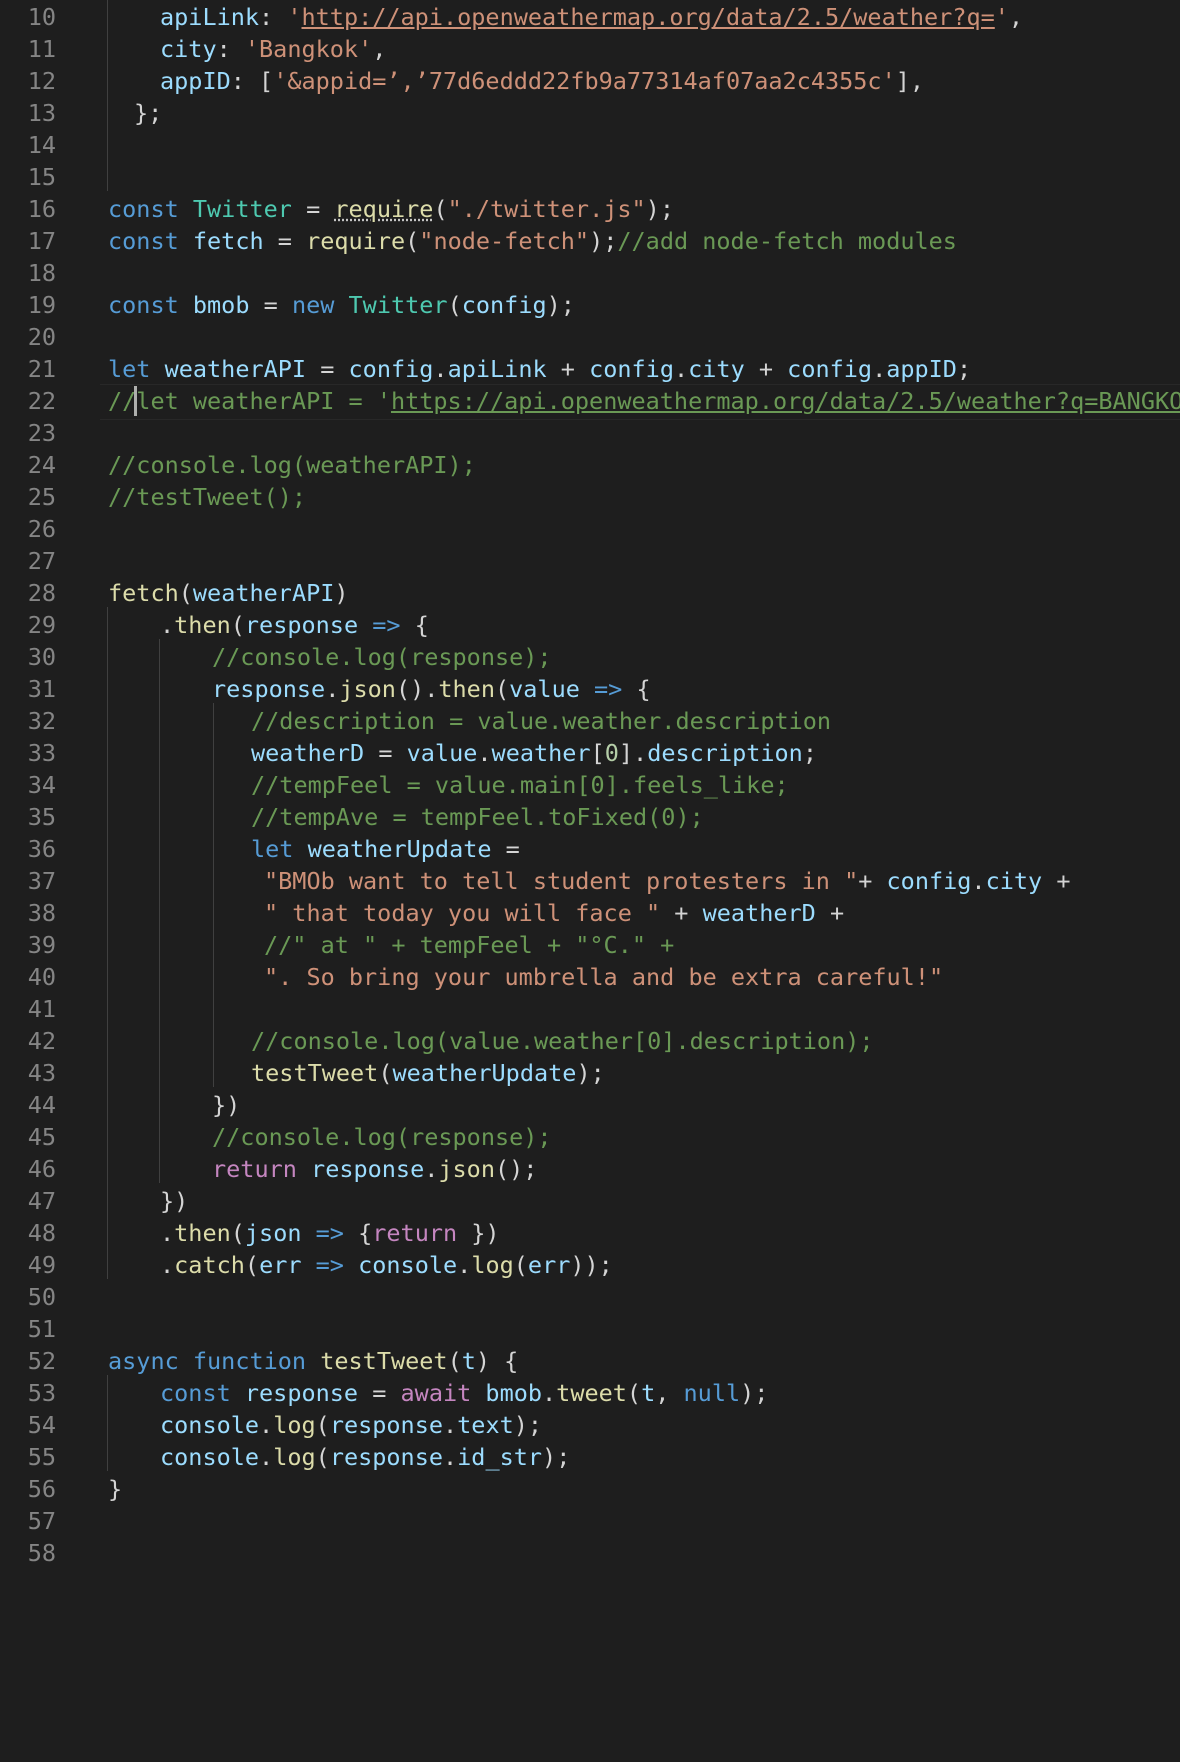  I want to click on code-line: 43 testTweet(weatherUpdate);, so click(590, 1073).